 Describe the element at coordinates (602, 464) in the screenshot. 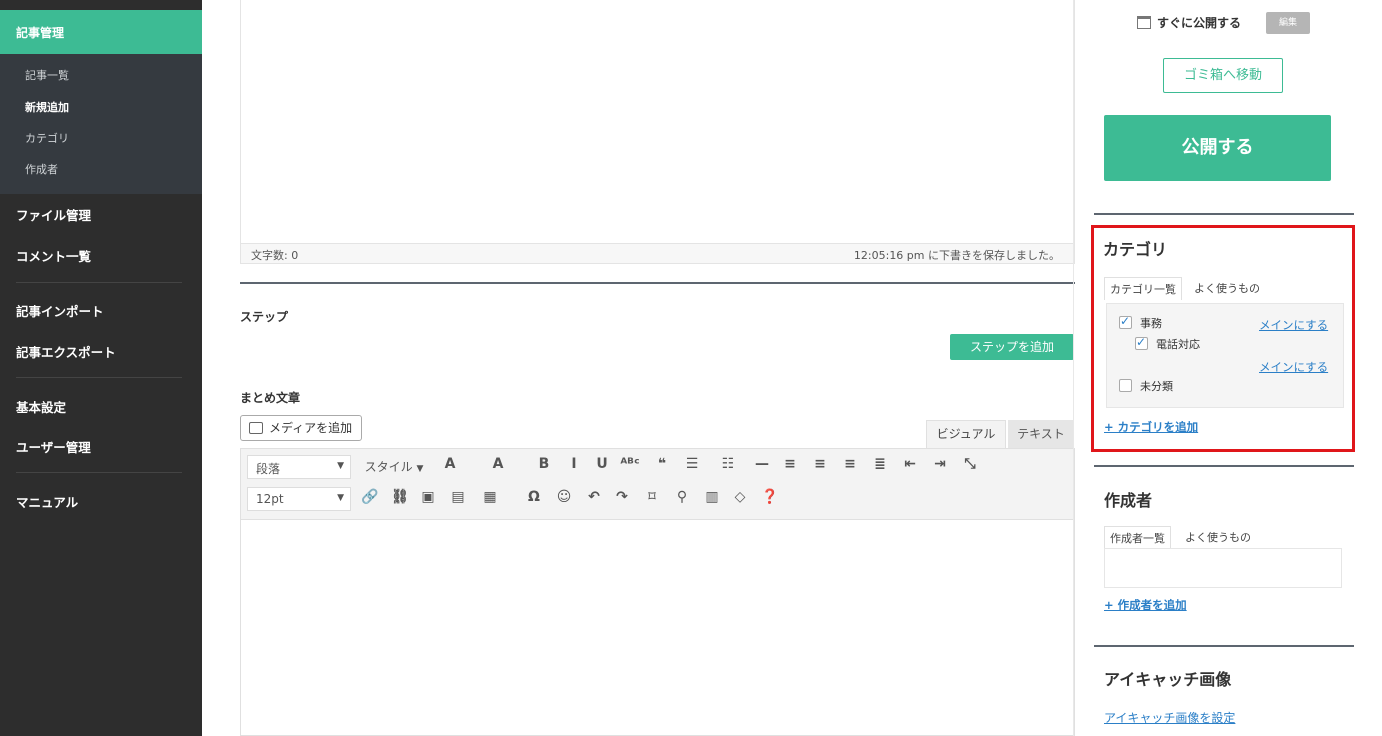

I see `underline-icon: U` at that location.